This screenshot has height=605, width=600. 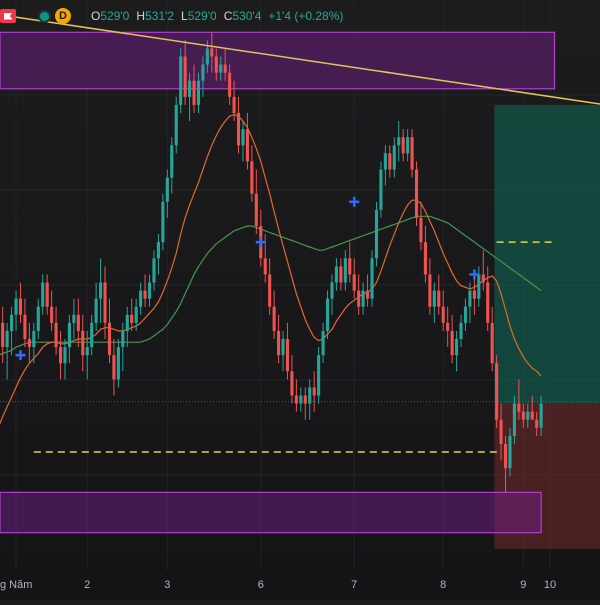 What do you see at coordinates (523, 585) in the screenshot?
I see `x-axis-tick-label: 9` at bounding box center [523, 585].